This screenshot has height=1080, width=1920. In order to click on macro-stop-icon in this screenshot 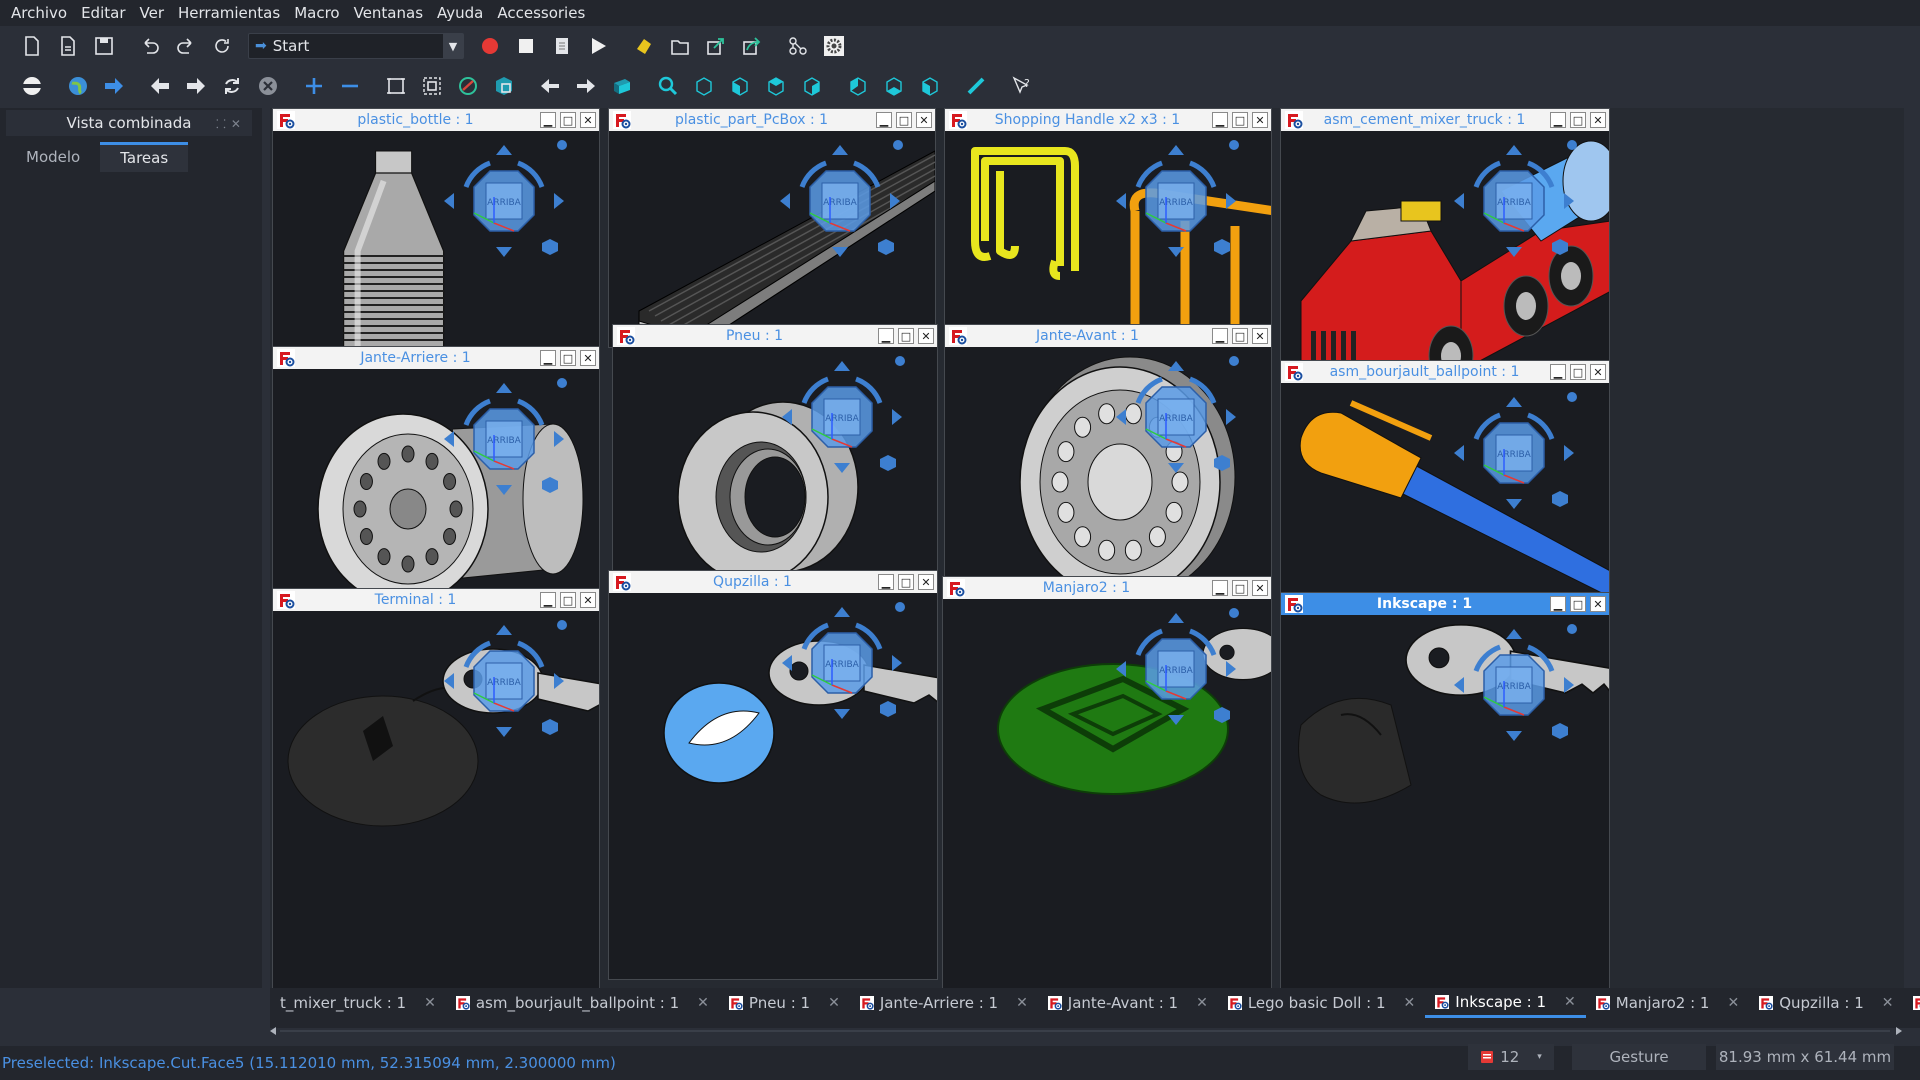, I will do `click(526, 46)`.